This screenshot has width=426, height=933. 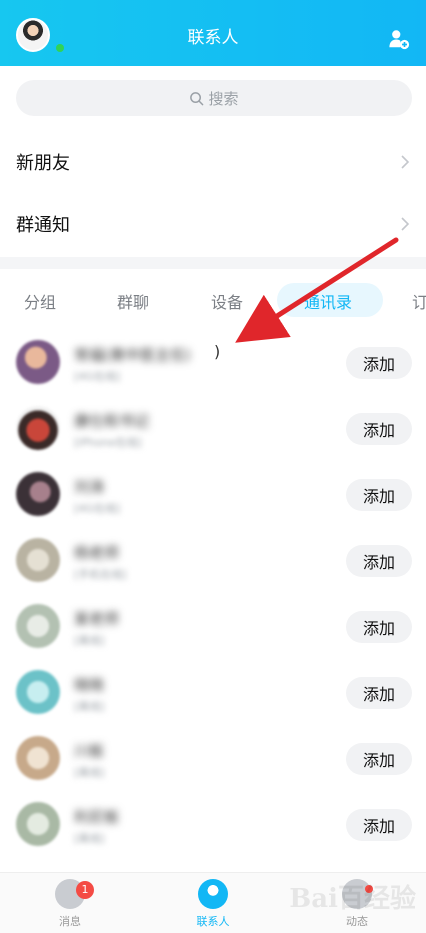 I want to click on list-item: 刘涛 [4G在线] 添加, so click(x=213, y=495).